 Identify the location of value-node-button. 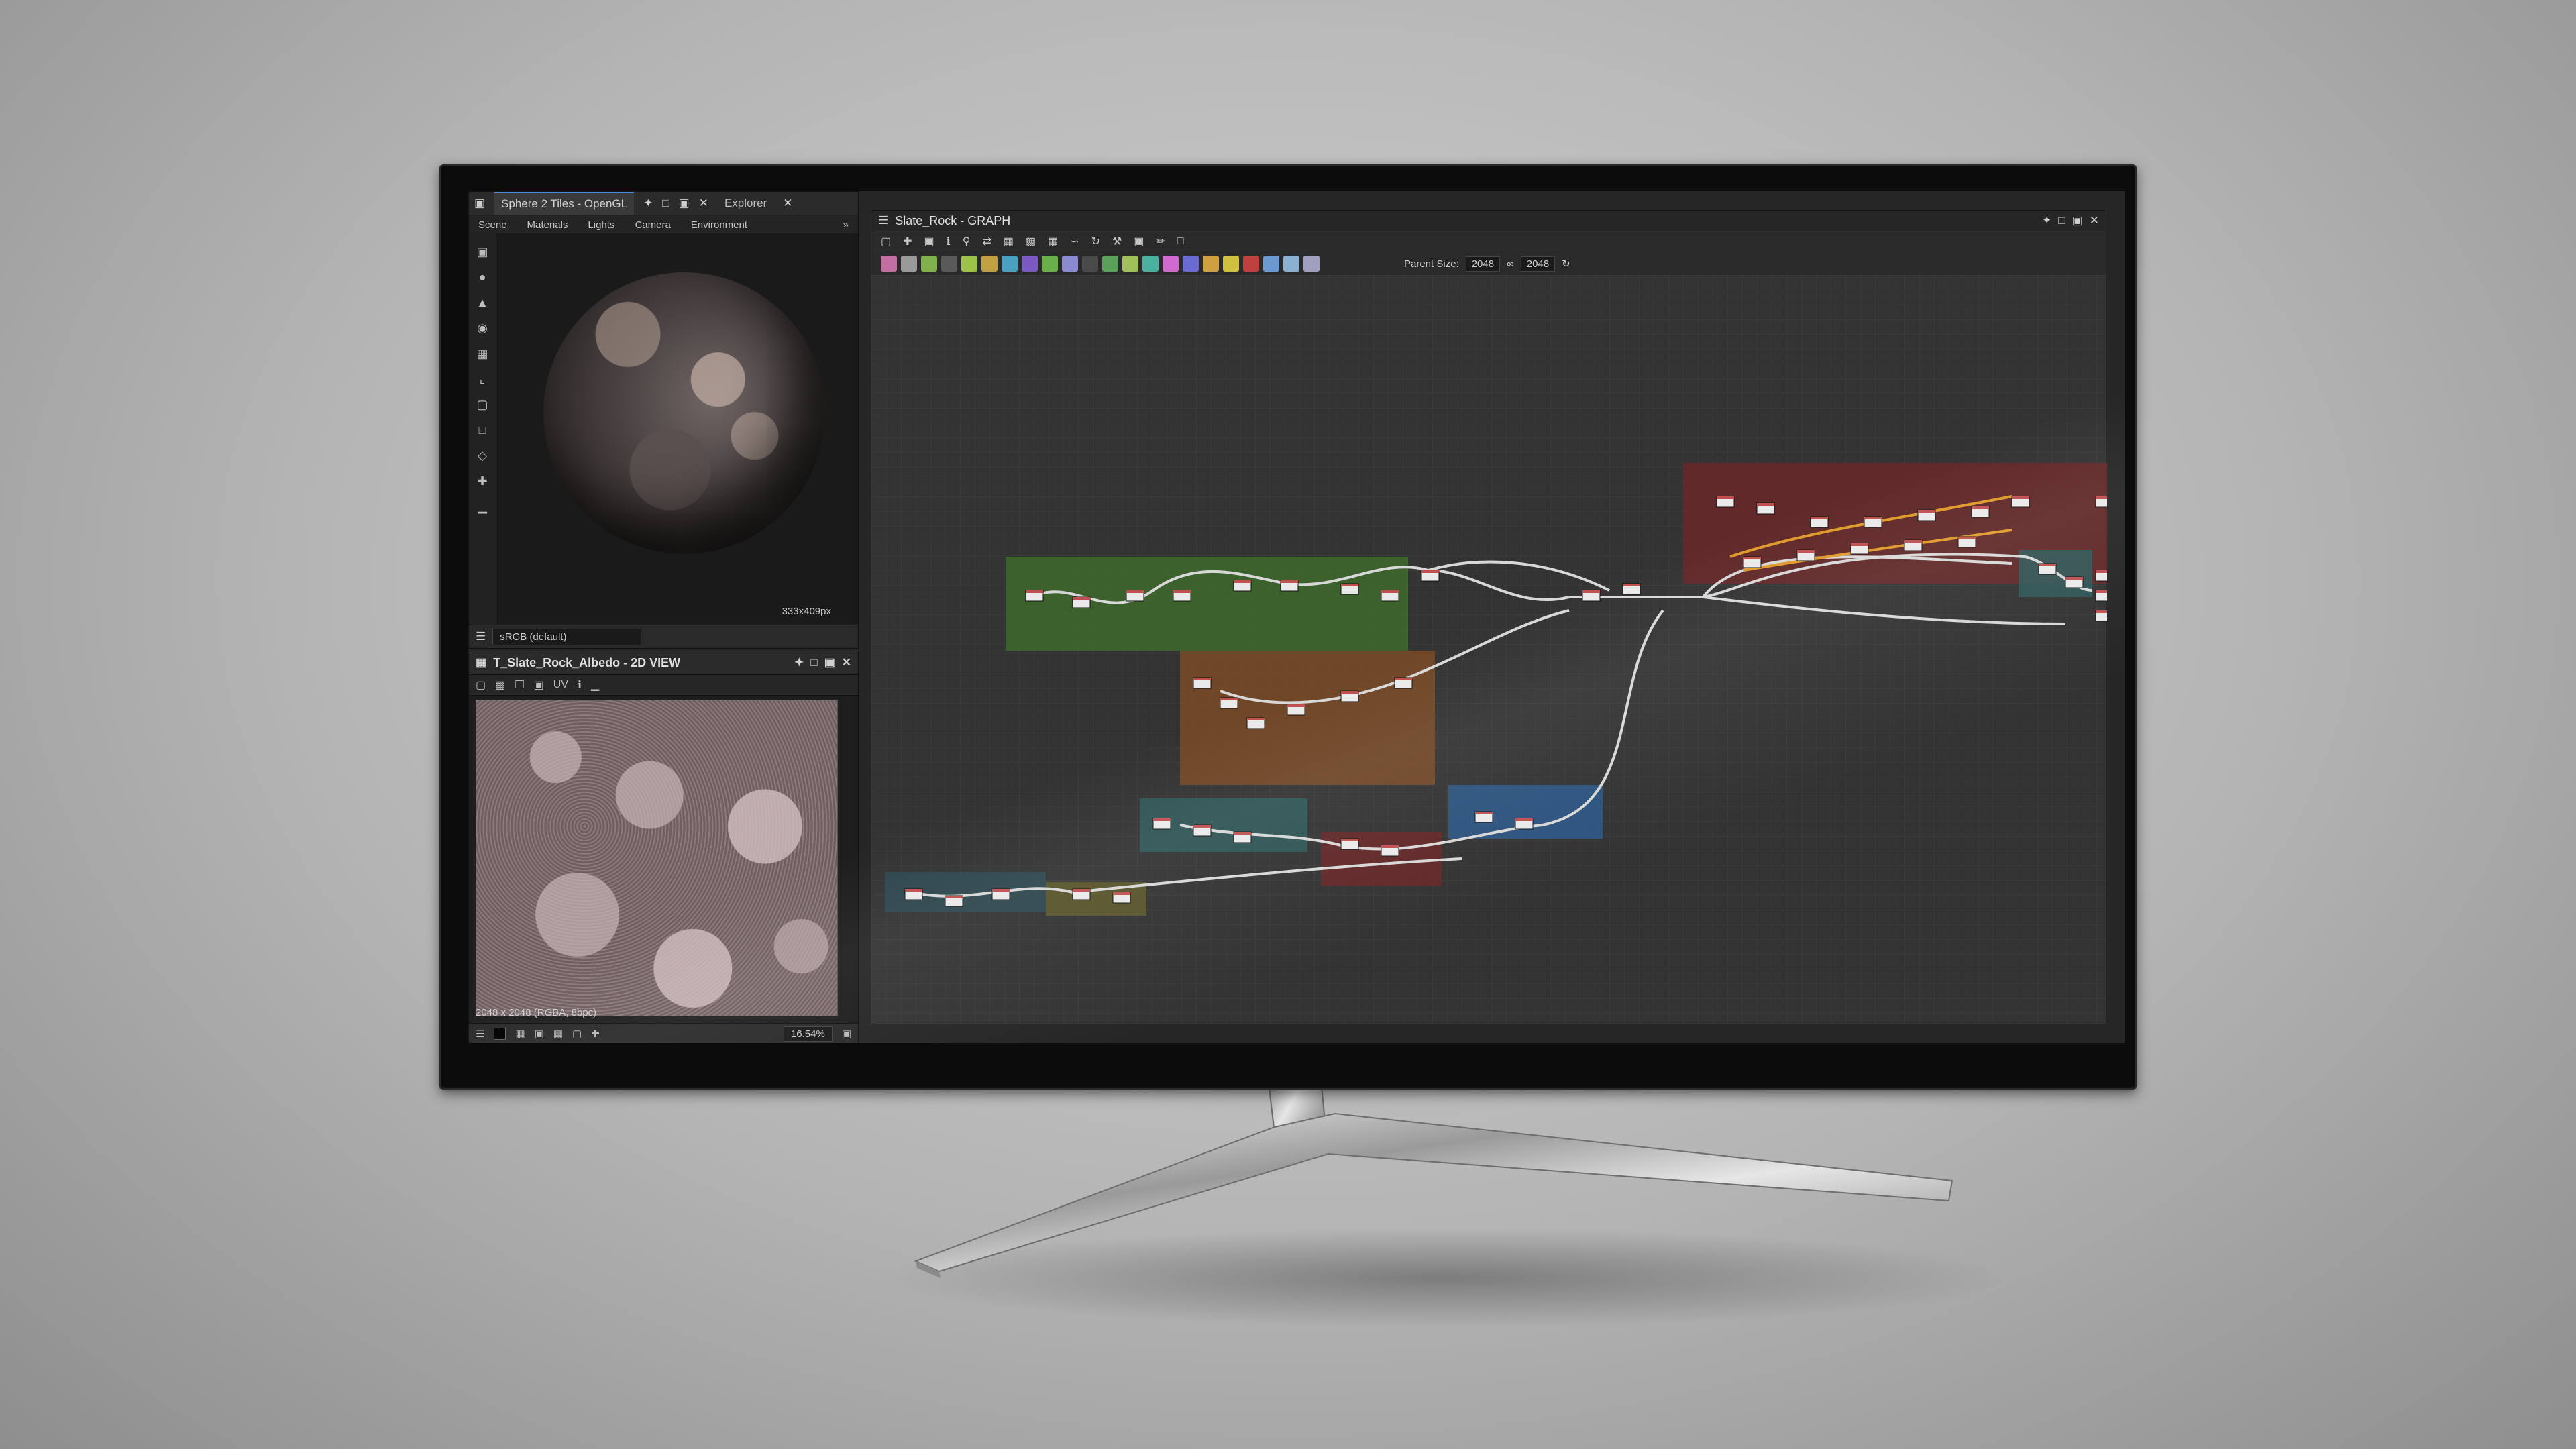
(1311, 264).